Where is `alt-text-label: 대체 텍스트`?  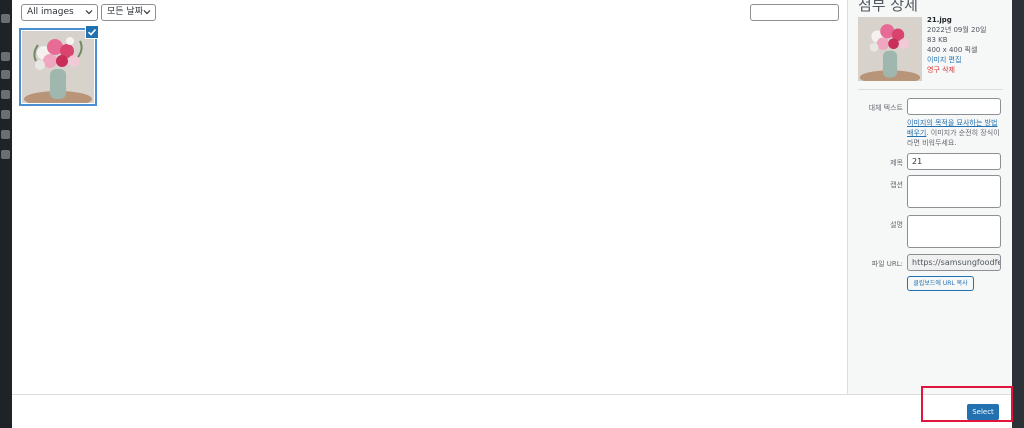 alt-text-label: 대체 텍스트 is located at coordinates (885, 108).